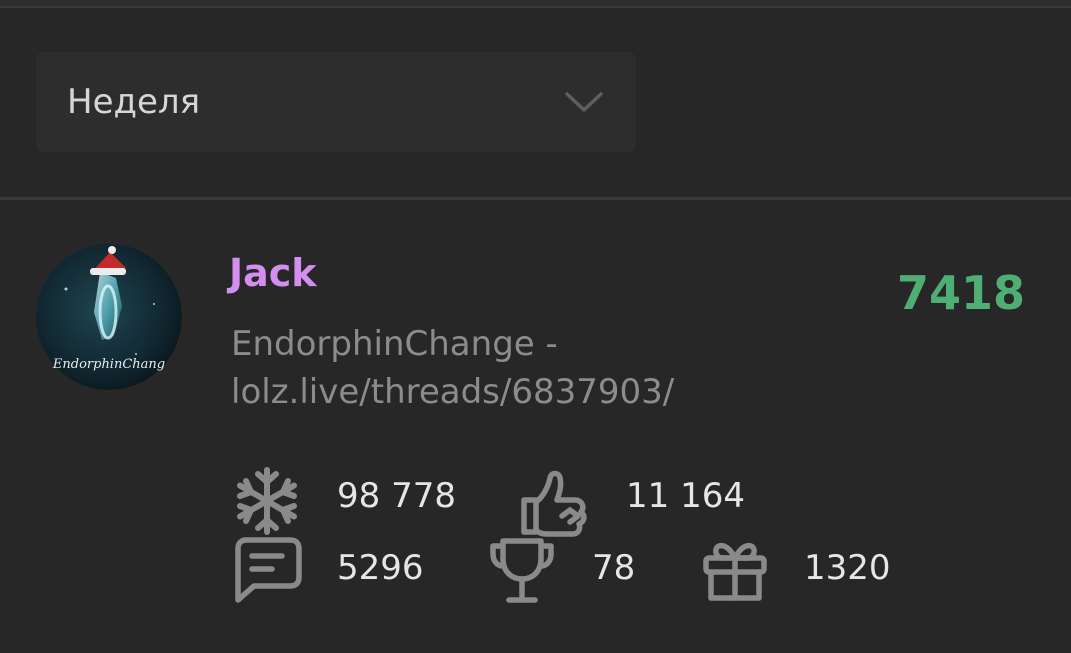 The image size is (1071, 653). What do you see at coordinates (273, 273) in the screenshot?
I see `username-link: Jack` at bounding box center [273, 273].